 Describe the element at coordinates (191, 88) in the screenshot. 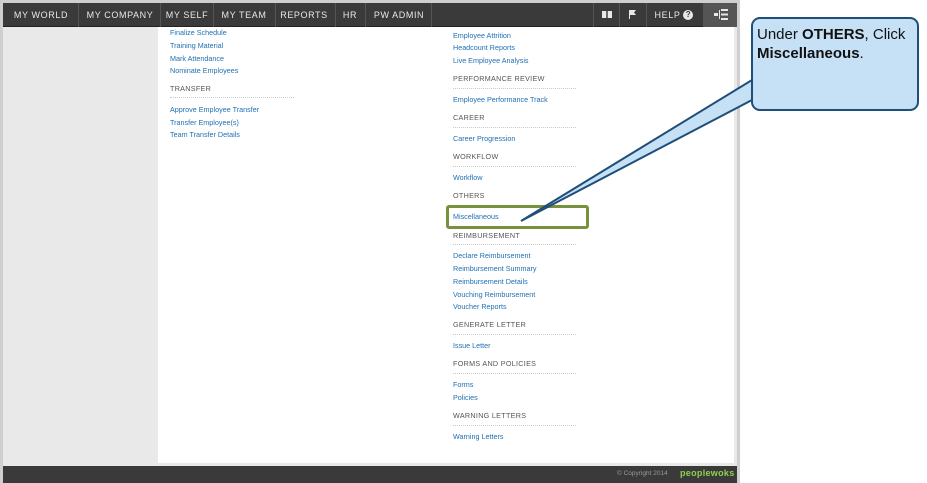

I see `heading-transfer: TRANSFER` at that location.